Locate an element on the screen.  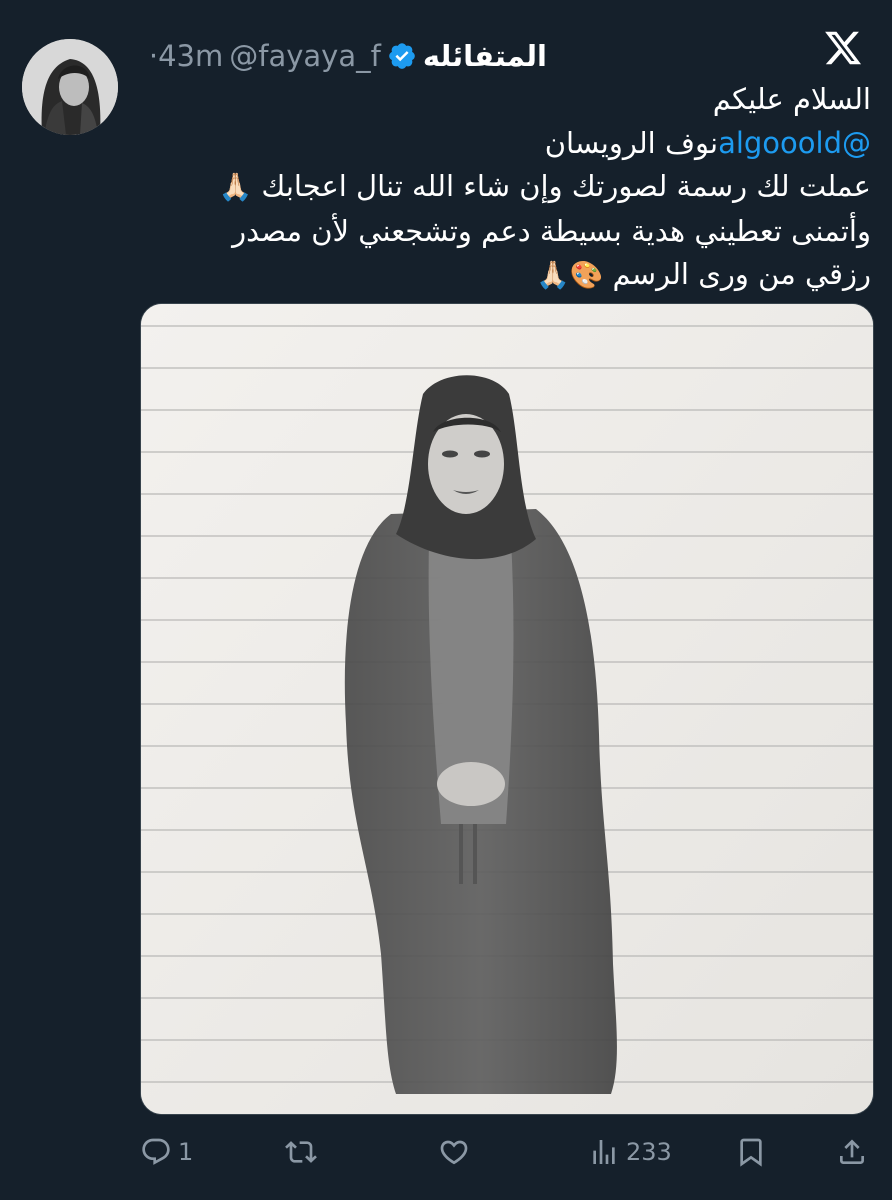
bookmark-icon is located at coordinates (751, 1152).